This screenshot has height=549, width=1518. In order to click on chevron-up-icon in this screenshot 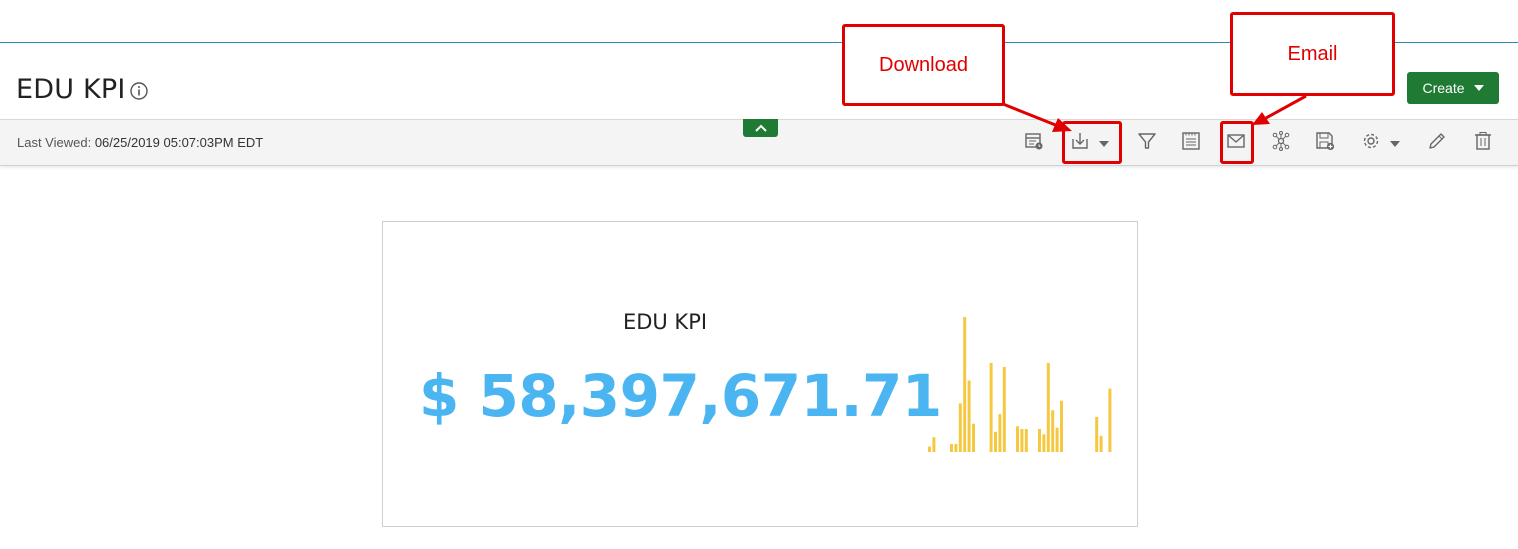, I will do `click(760, 128)`.